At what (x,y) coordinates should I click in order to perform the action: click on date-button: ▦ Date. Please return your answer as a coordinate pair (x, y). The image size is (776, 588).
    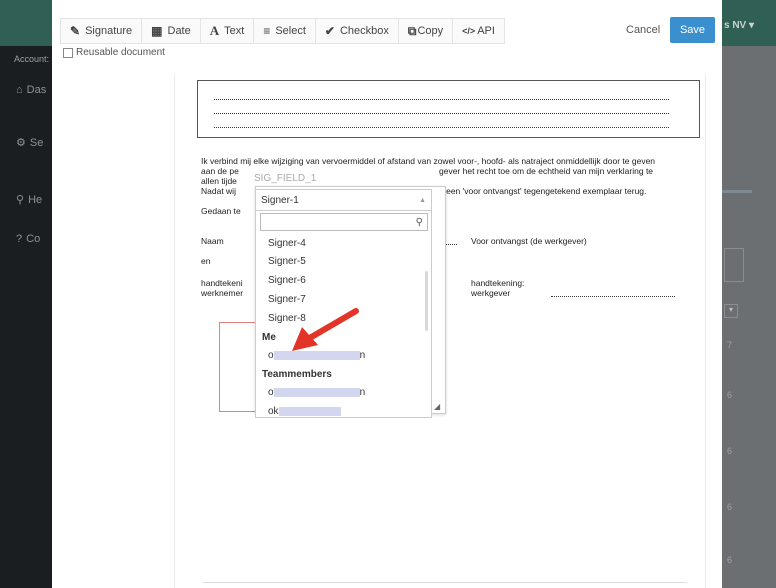
    Looking at the image, I should click on (171, 31).